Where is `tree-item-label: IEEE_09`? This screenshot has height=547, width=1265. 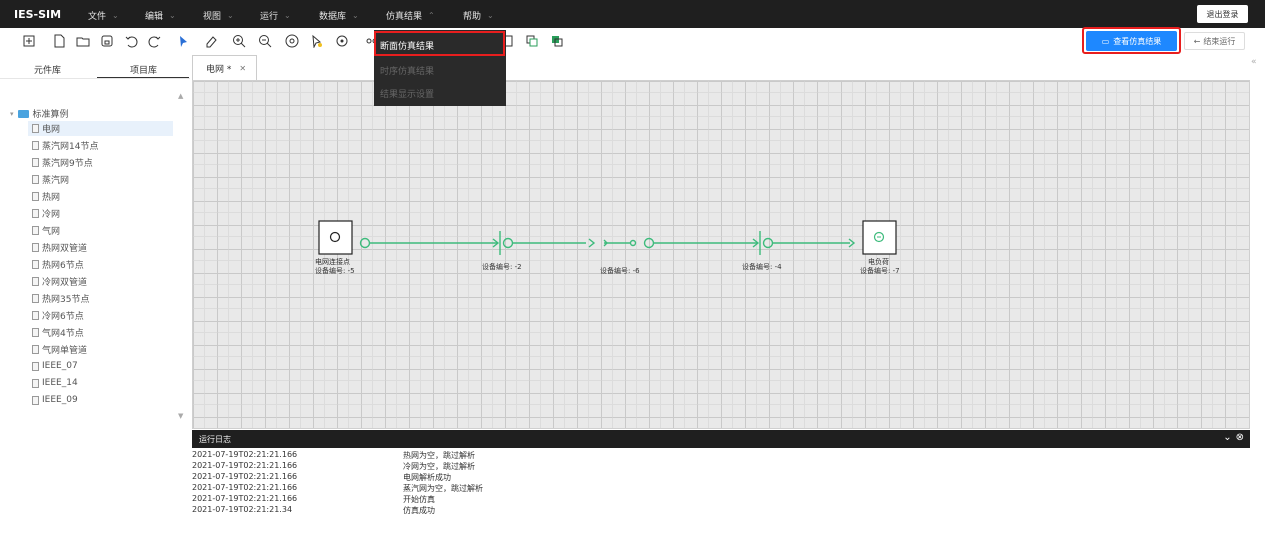 tree-item-label: IEEE_09 is located at coordinates (60, 400).